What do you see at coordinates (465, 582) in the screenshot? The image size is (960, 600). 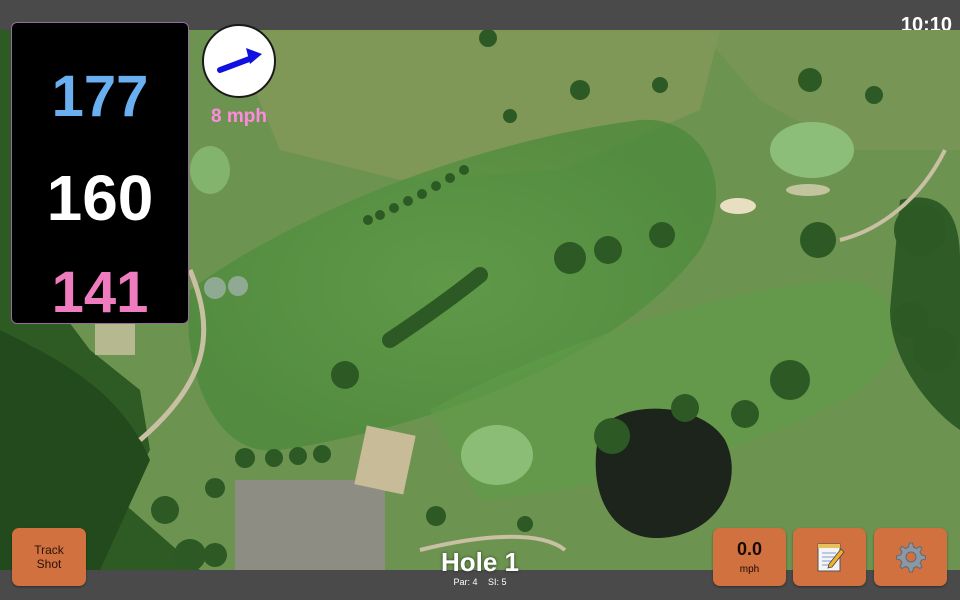 I see `hole-par: Par: 4` at bounding box center [465, 582].